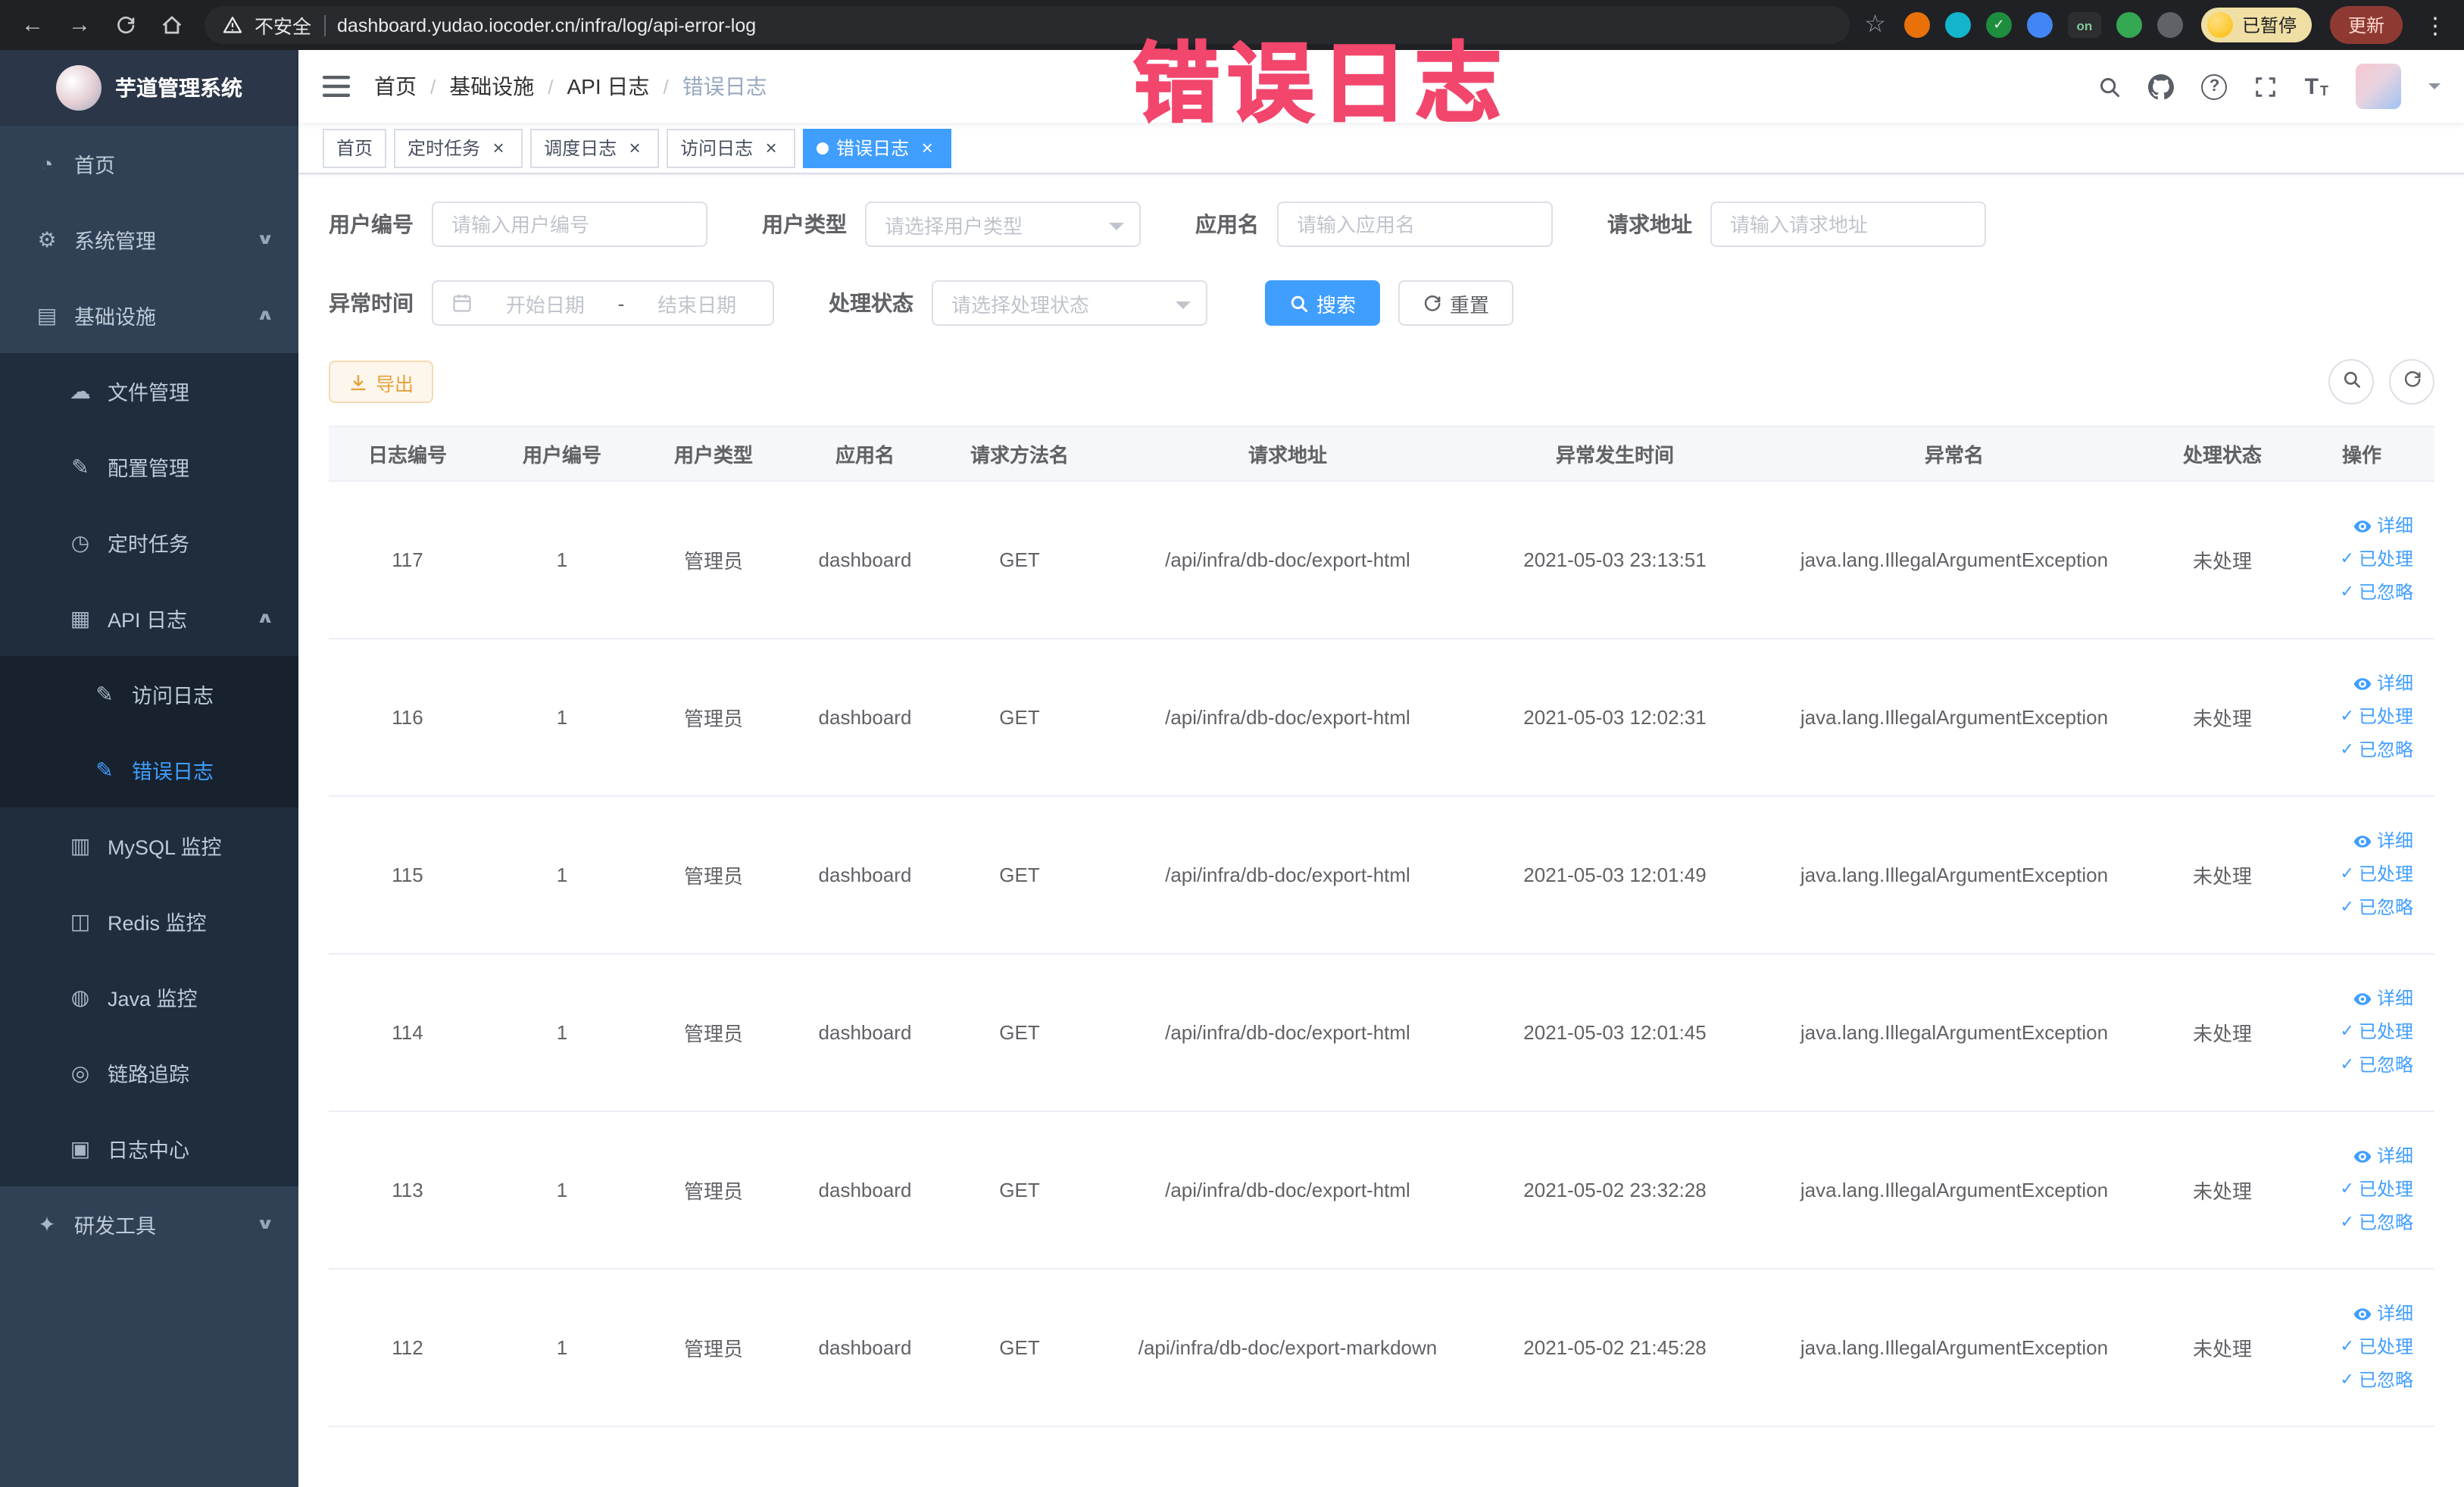 This screenshot has height=1487, width=2464. I want to click on calendar-icon, so click(462, 303).